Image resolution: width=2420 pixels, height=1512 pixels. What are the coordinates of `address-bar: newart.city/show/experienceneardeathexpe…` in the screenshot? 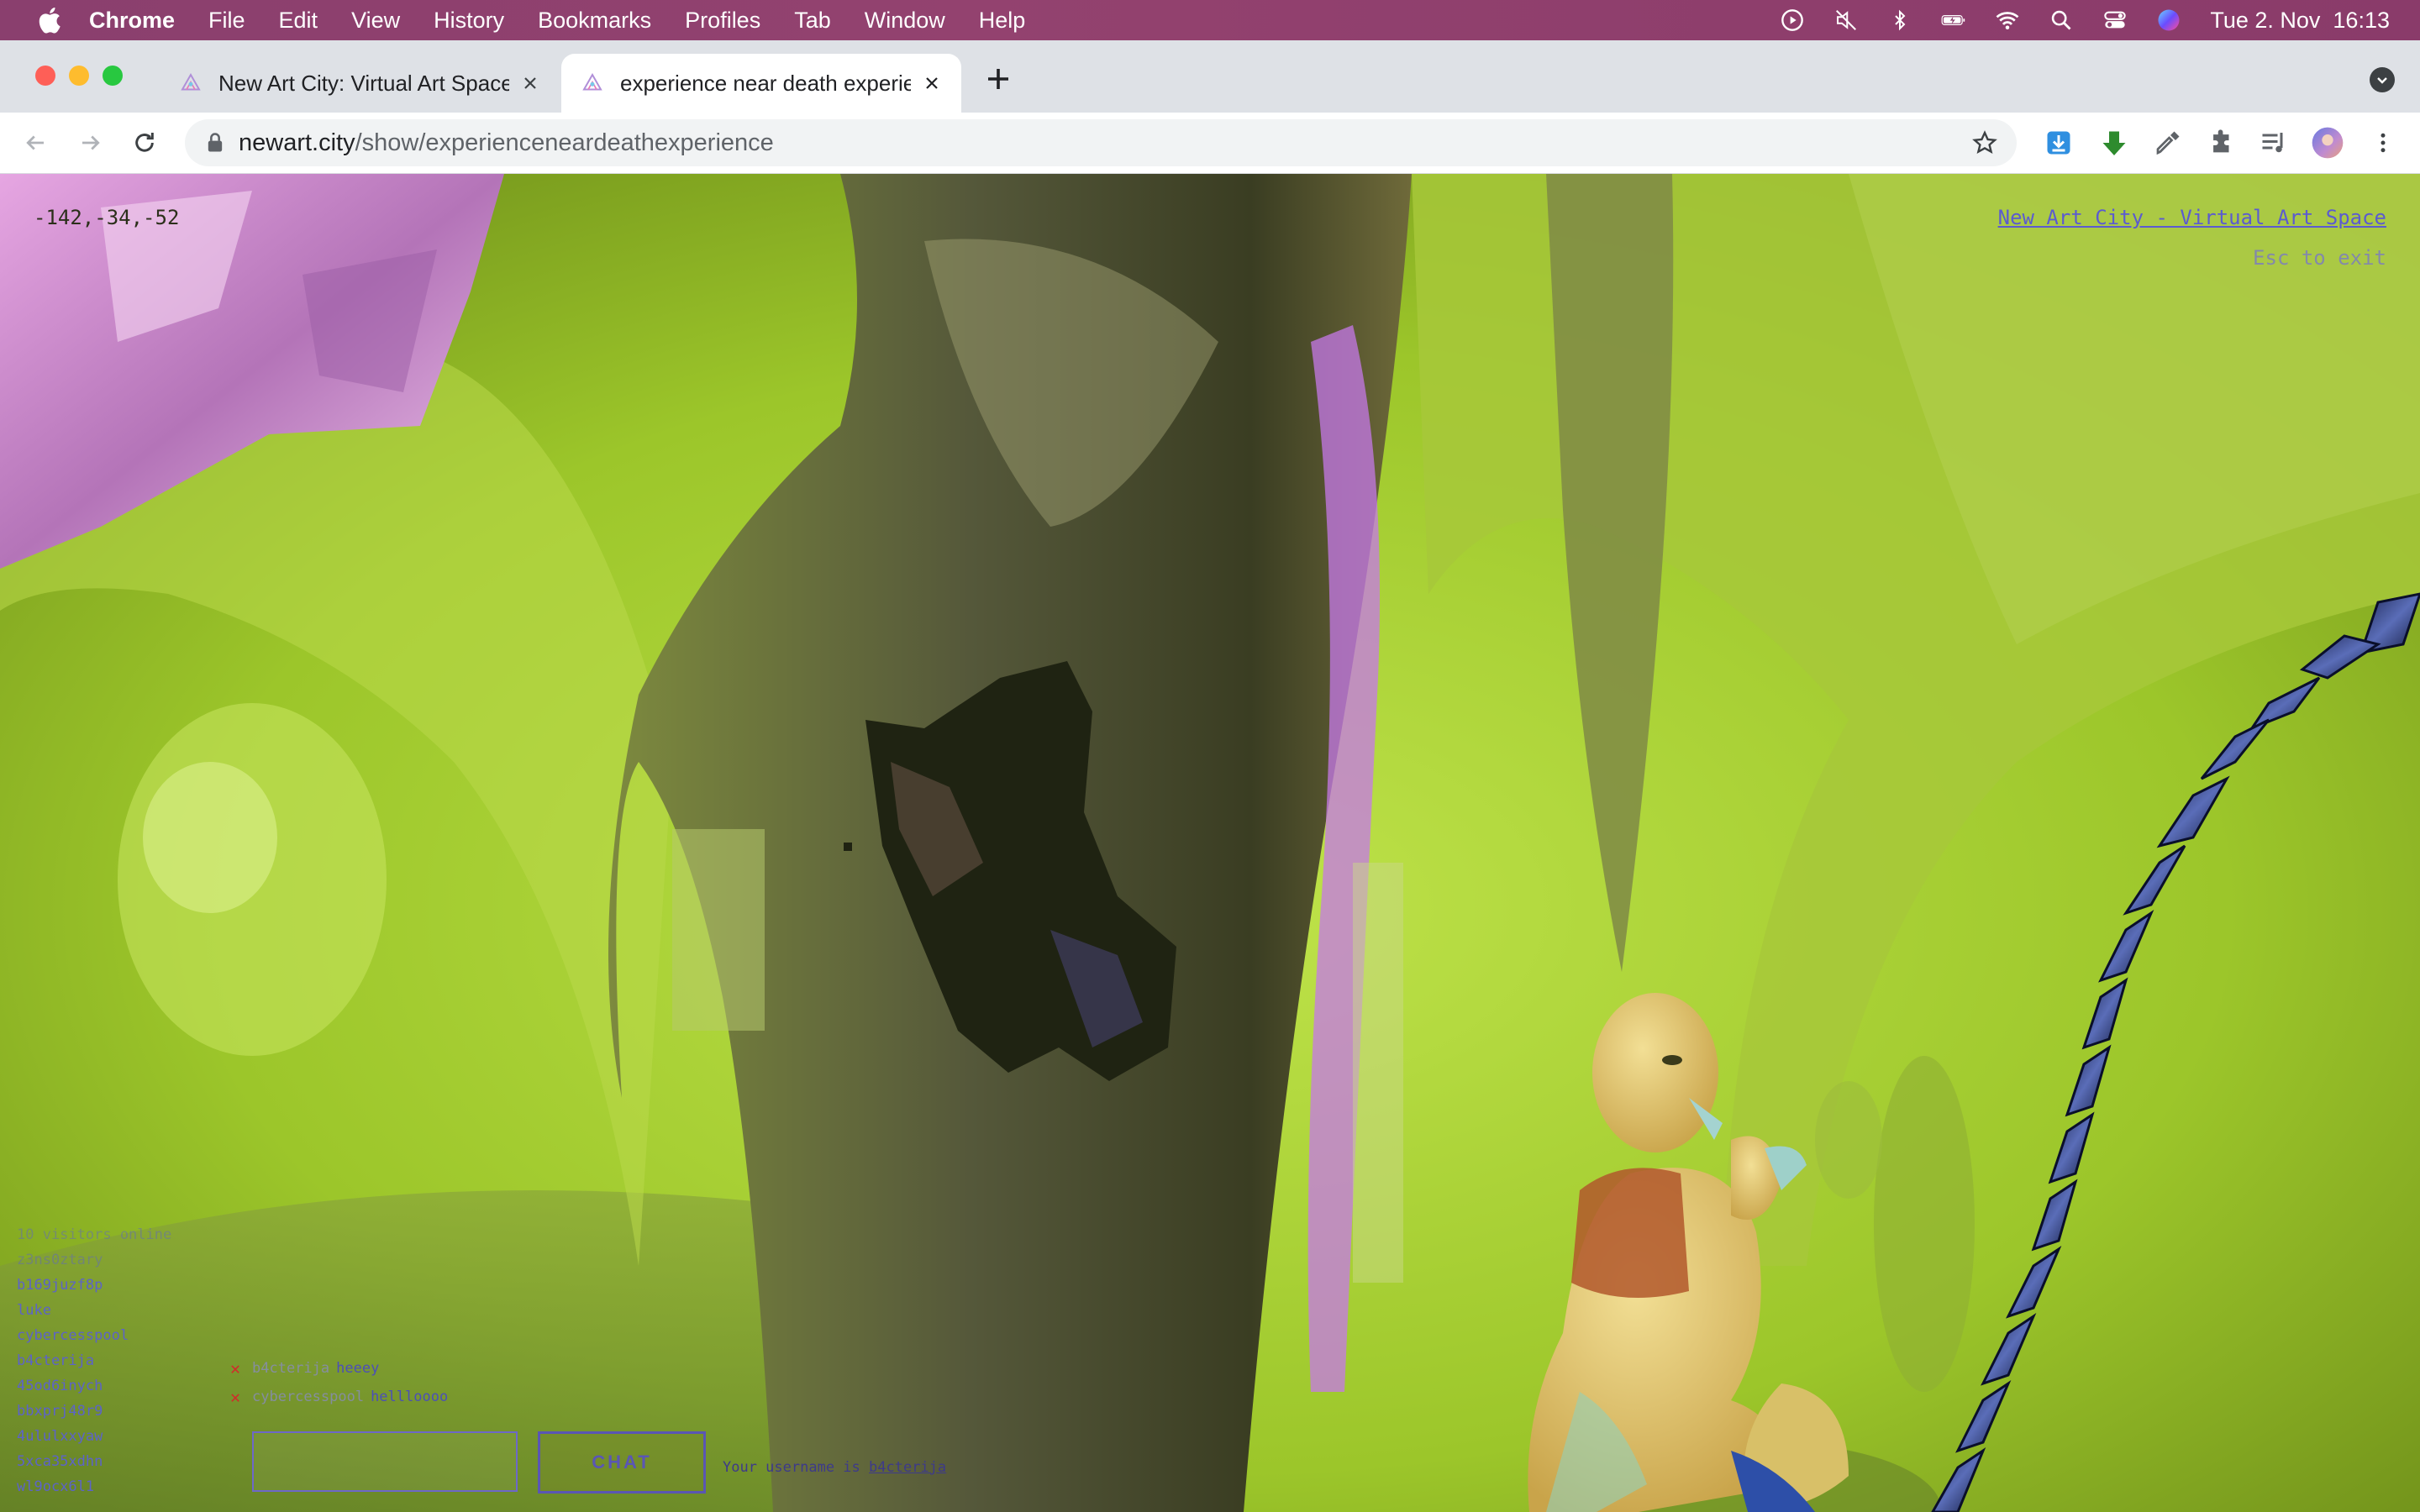 It's located at (1101, 142).